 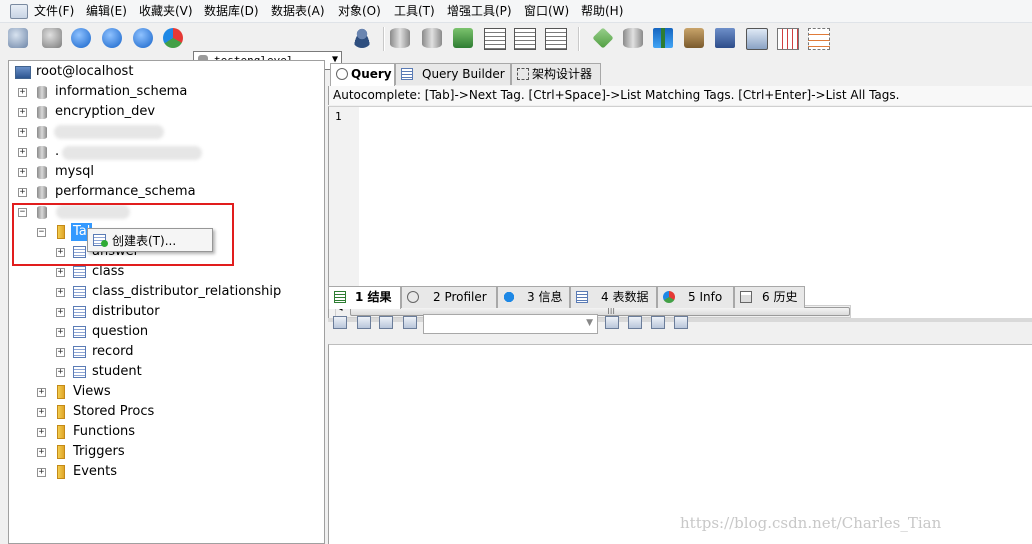 I want to click on tree-db-redacted-2: + ., so click(x=168, y=152).